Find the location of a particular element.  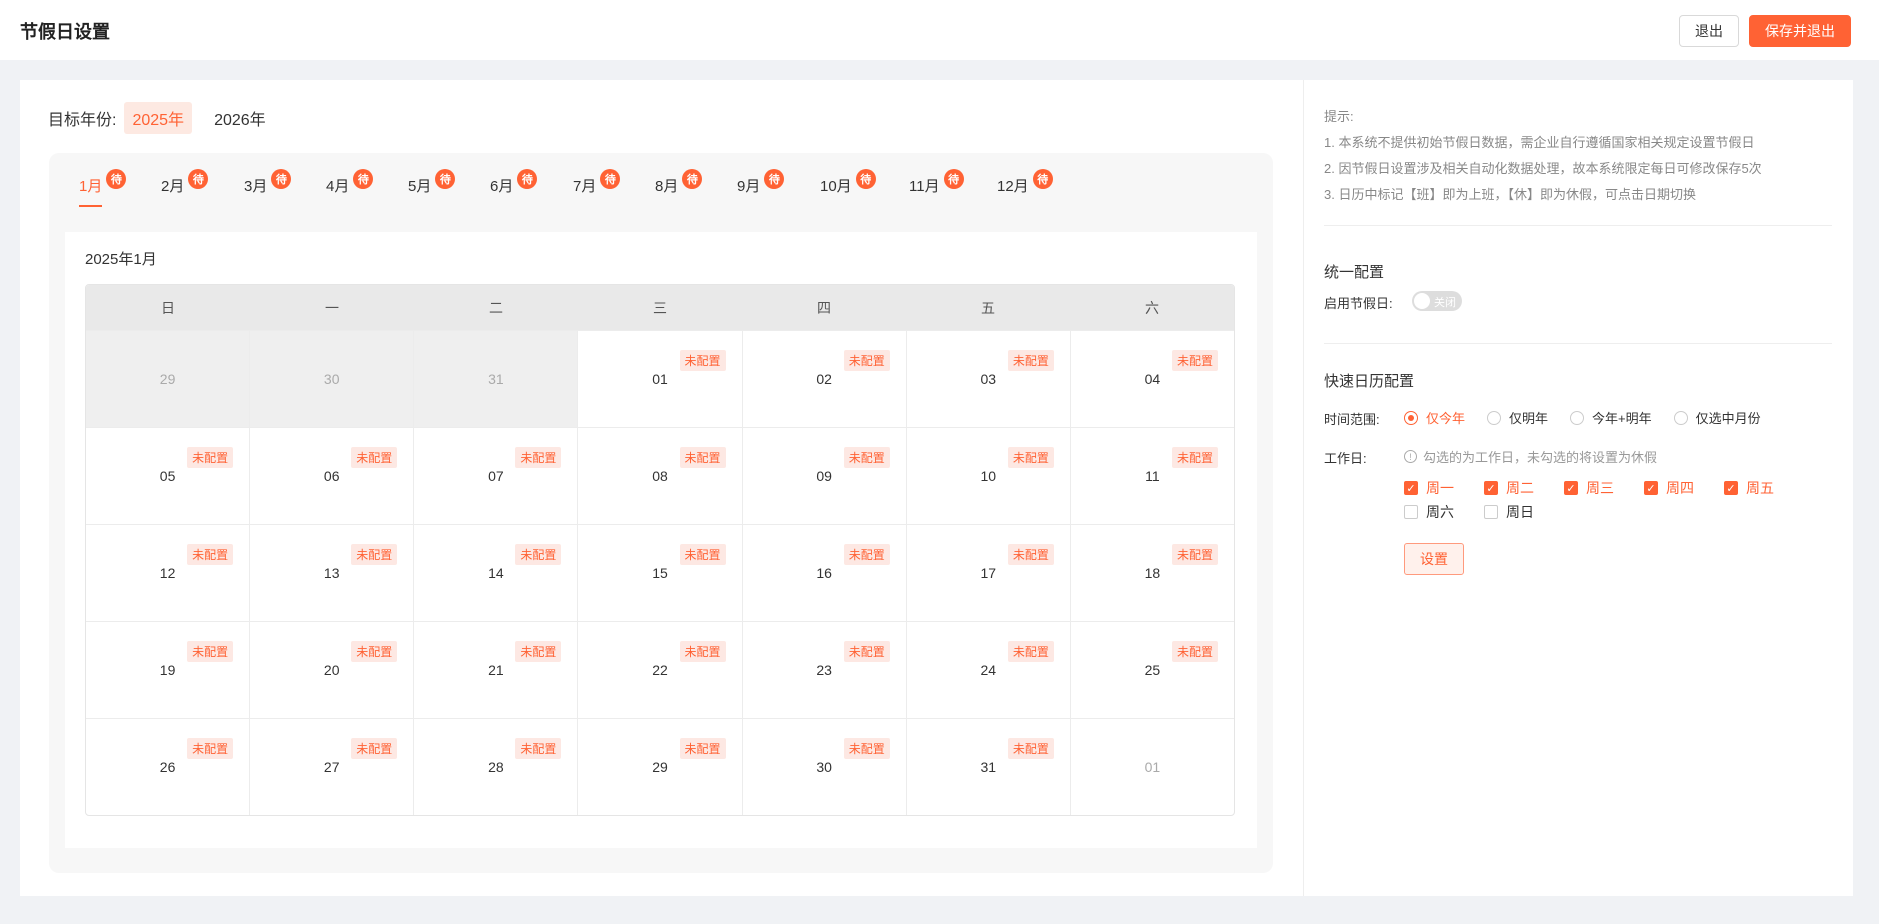

set-button: 设置 is located at coordinates (1434, 559).